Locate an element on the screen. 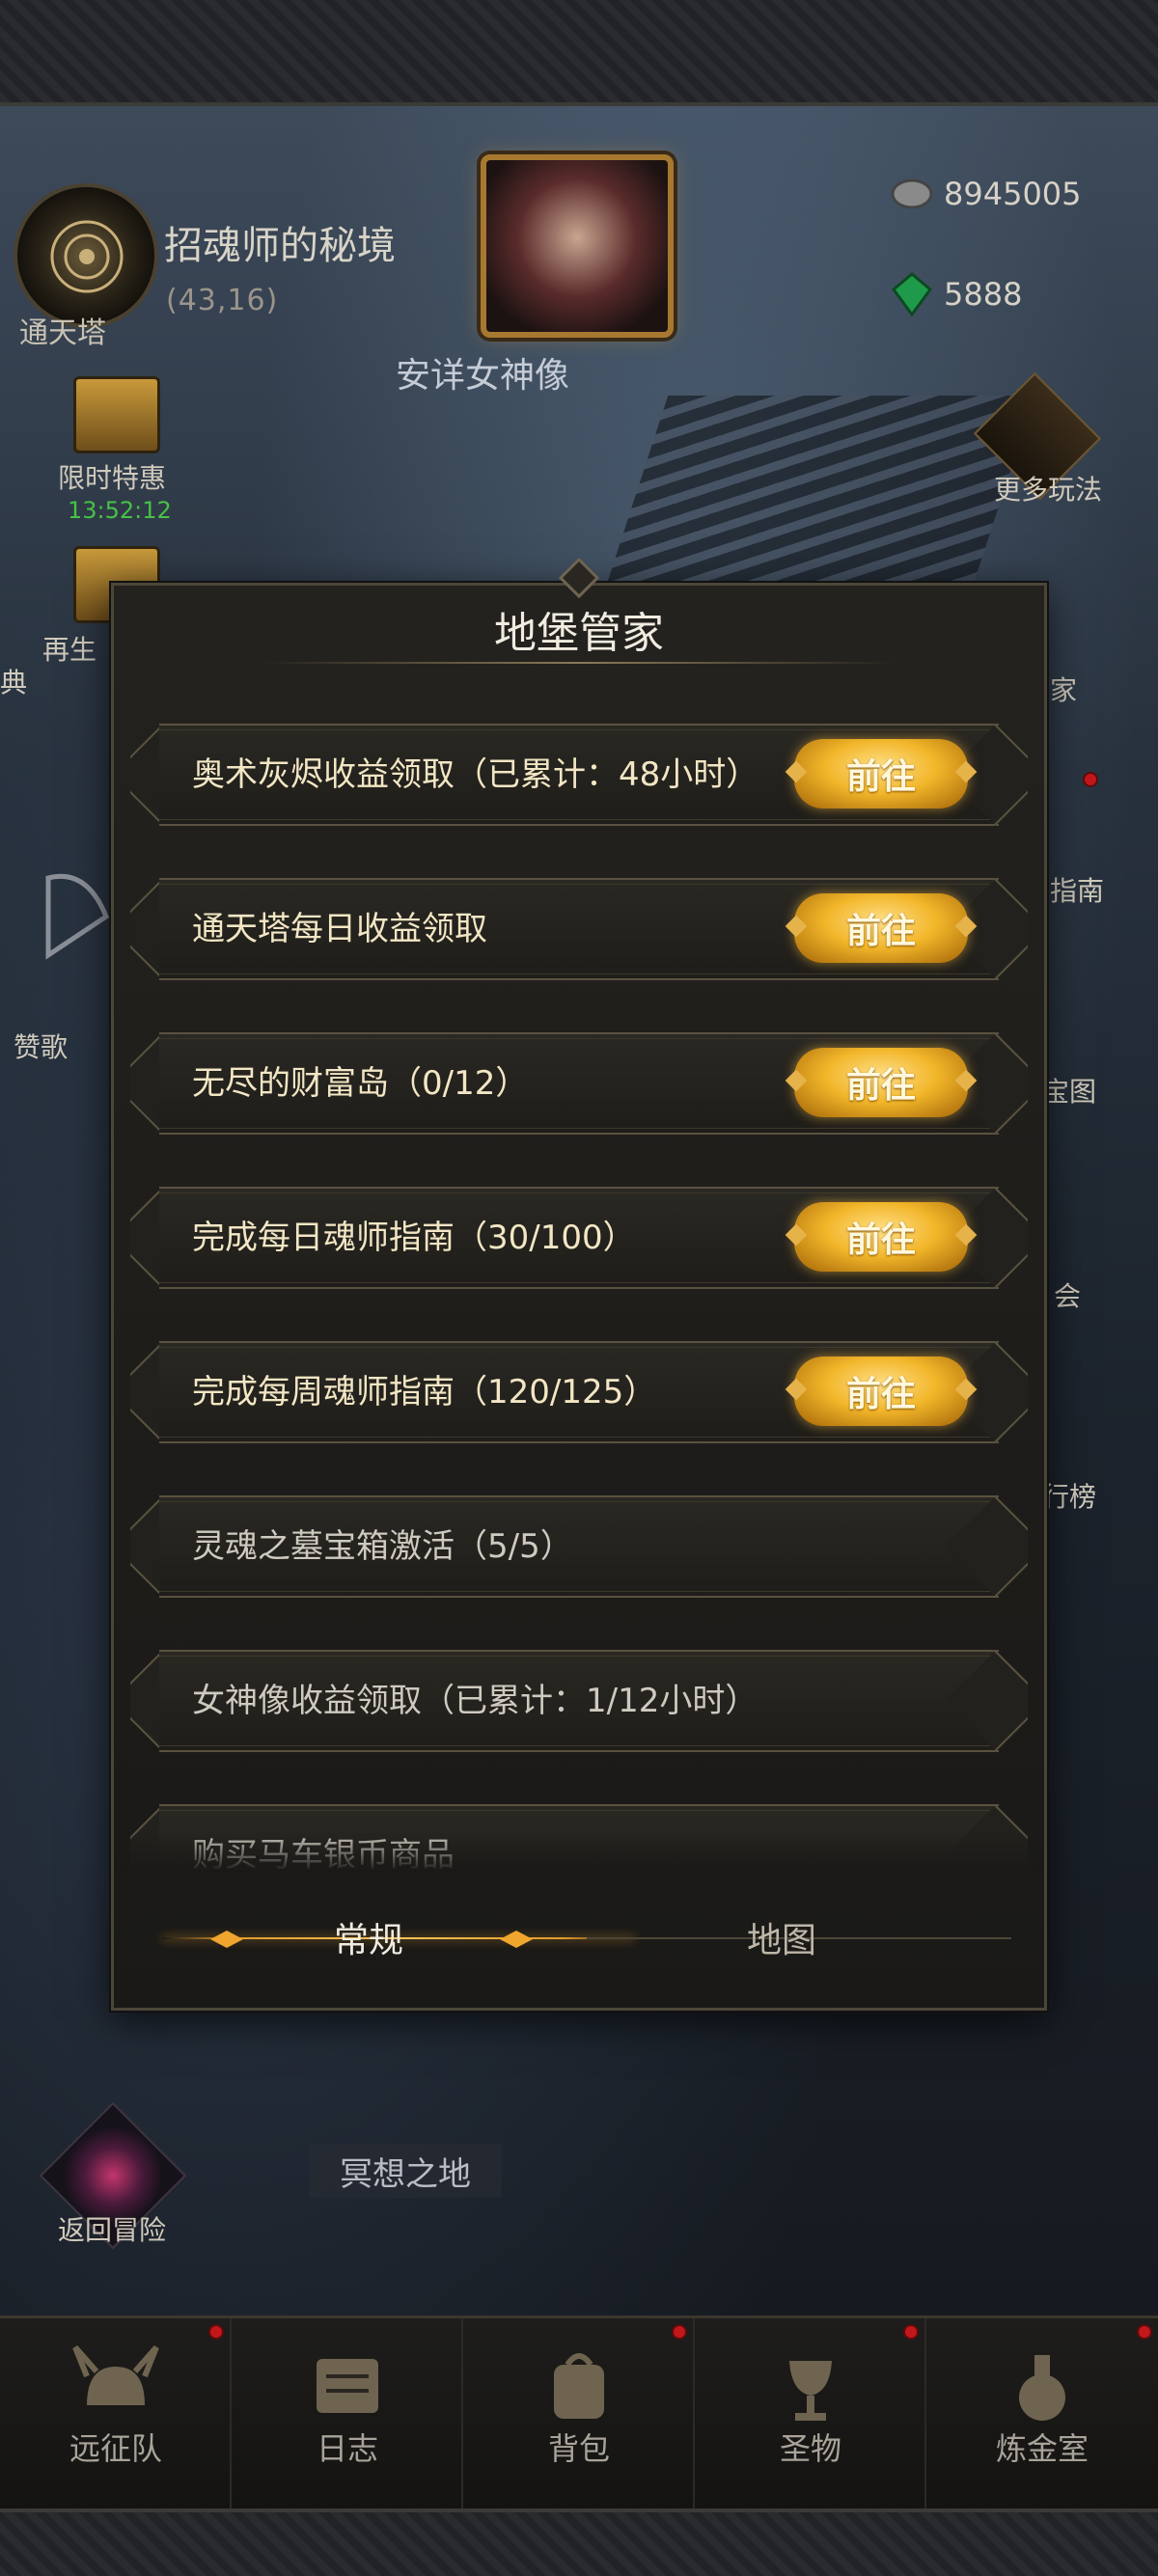  location-coordinates: (43,16) is located at coordinates (222, 301).